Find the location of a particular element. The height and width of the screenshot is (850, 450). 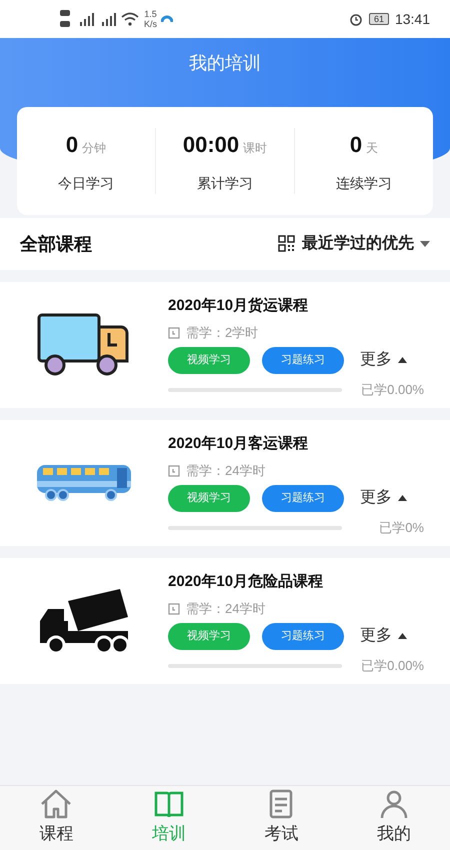

progress-text: 已学0% is located at coordinates (401, 527).